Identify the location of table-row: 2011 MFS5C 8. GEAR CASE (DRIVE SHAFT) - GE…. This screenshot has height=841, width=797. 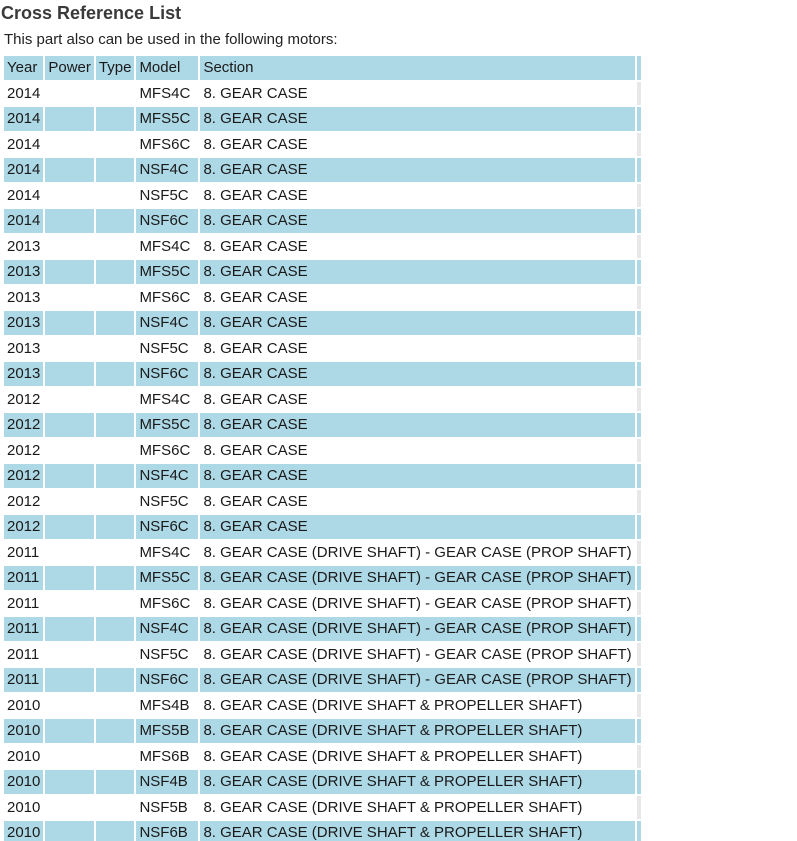
(322, 578).